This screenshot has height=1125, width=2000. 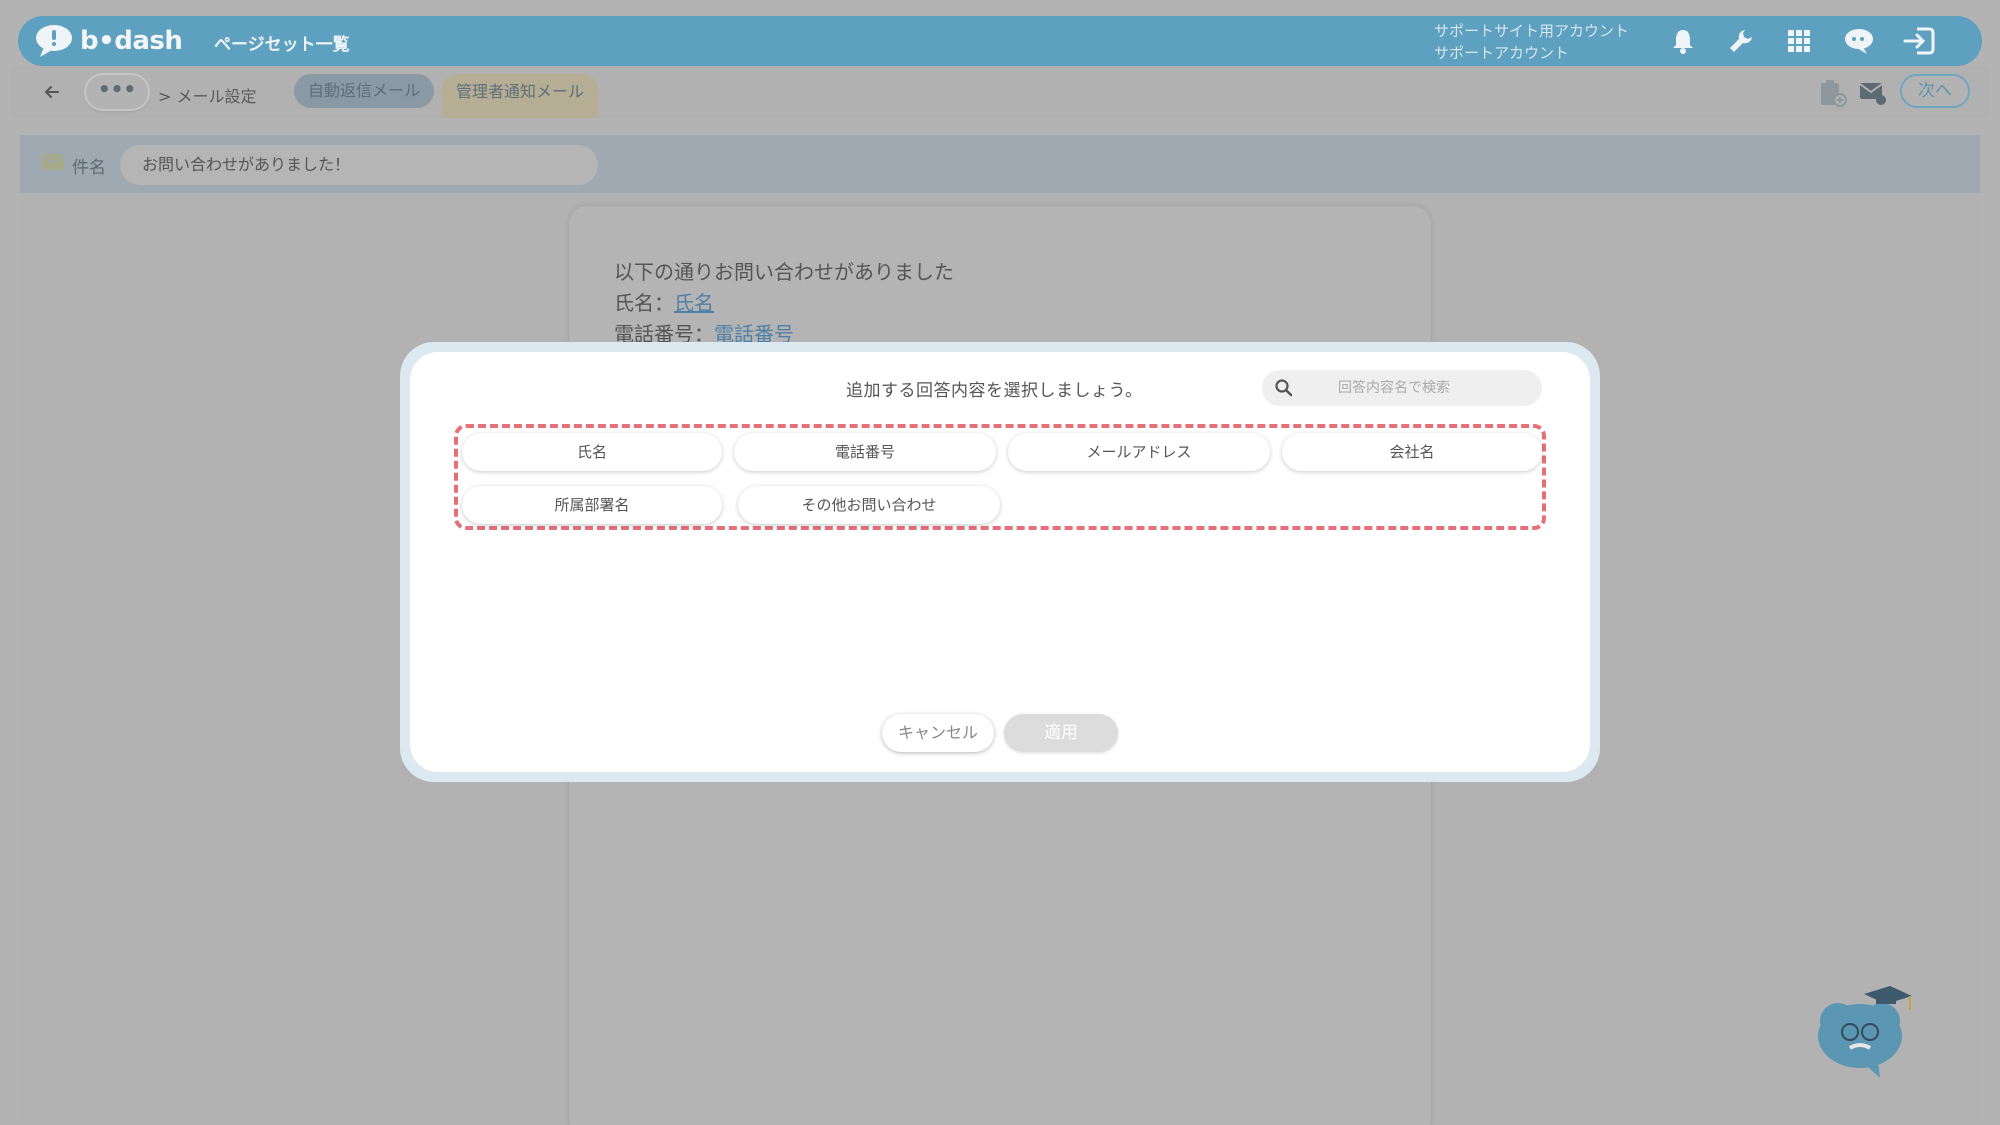 I want to click on logout-icon, so click(x=1919, y=41).